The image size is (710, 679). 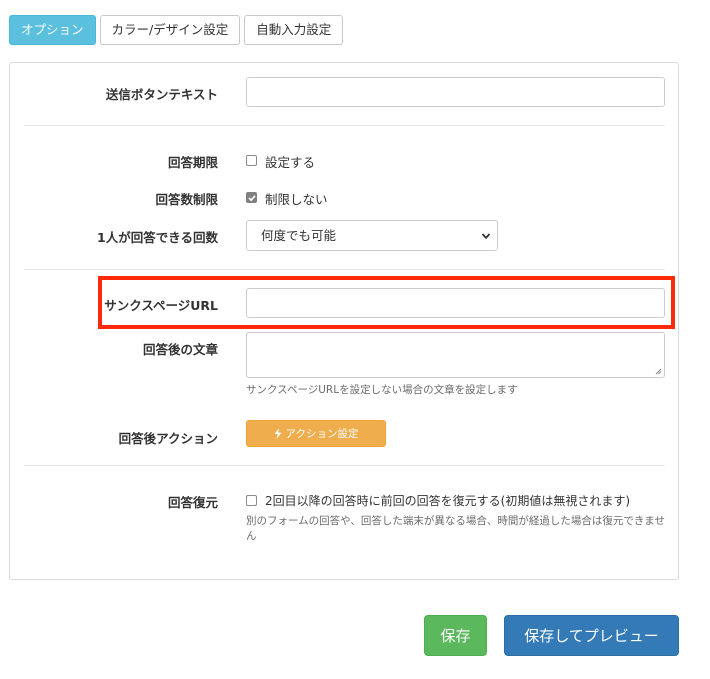 I want to click on tab-options: オプション, so click(x=52, y=30).